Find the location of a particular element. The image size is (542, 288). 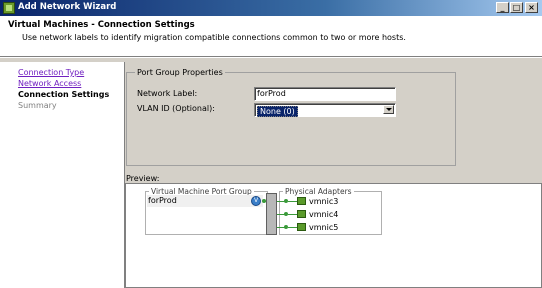

adapter-name: vmnic5 is located at coordinates (324, 227).